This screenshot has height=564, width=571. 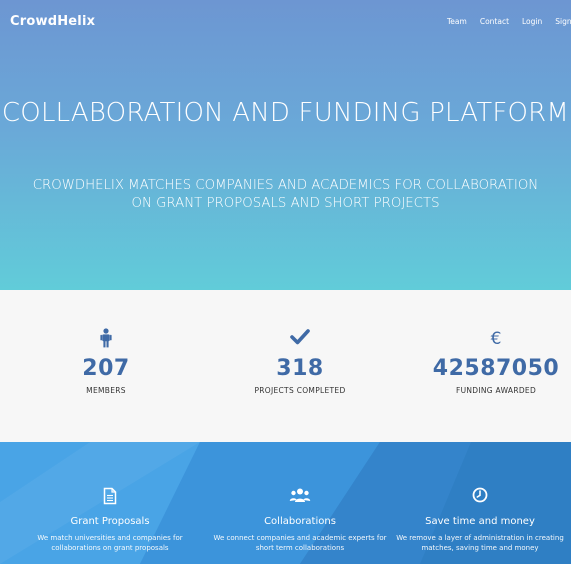 I want to click on stat-members: 207 MEMBERS, so click(x=106, y=361).